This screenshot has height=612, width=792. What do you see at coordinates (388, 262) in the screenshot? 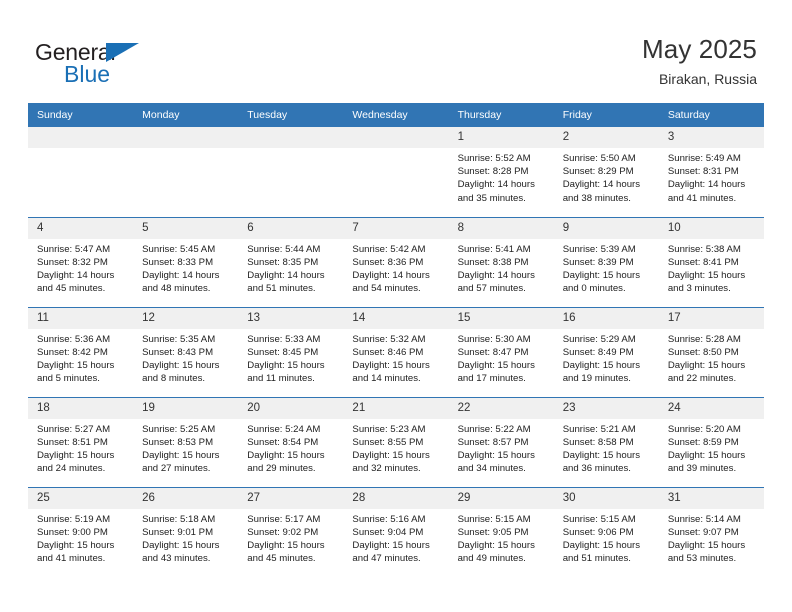
I see `sunset-text: Sunset: 8:36 PM` at bounding box center [388, 262].